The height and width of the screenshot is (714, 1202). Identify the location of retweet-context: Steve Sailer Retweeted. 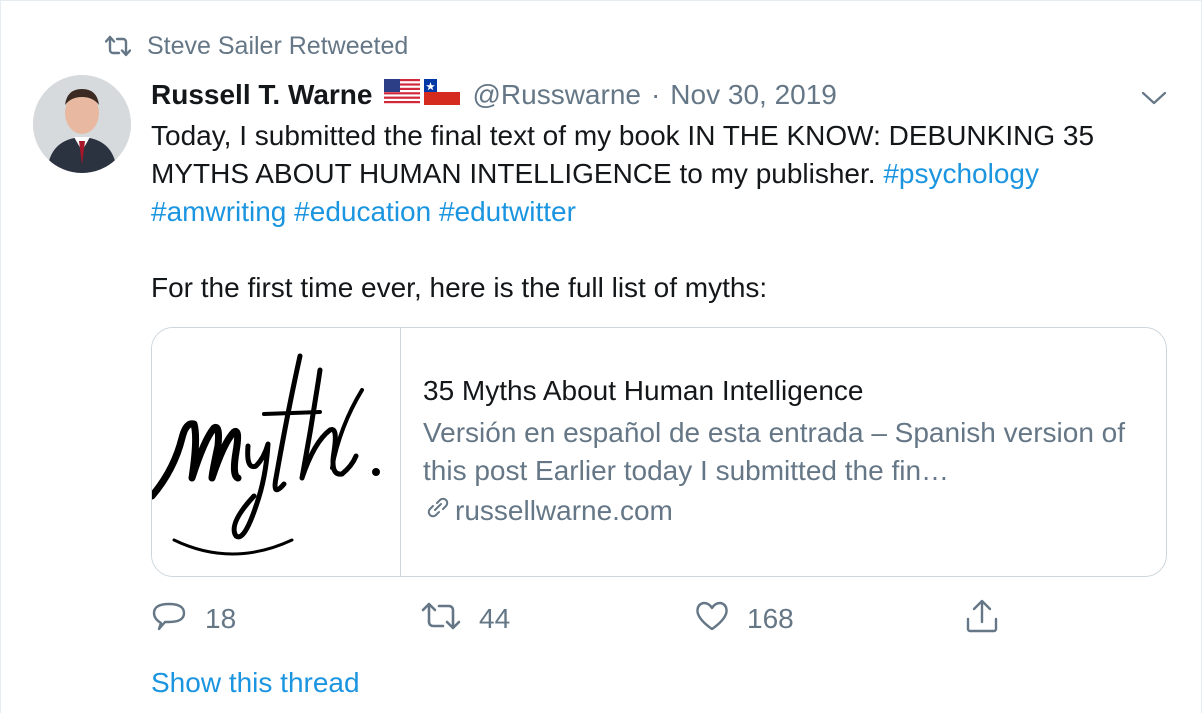
(256, 46).